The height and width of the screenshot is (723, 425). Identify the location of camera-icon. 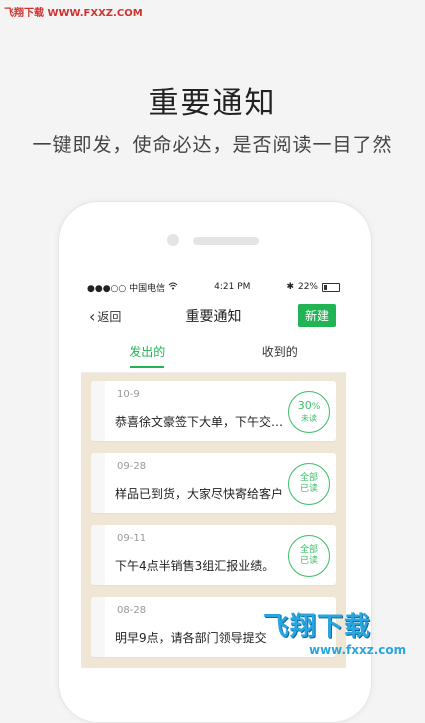
(173, 240).